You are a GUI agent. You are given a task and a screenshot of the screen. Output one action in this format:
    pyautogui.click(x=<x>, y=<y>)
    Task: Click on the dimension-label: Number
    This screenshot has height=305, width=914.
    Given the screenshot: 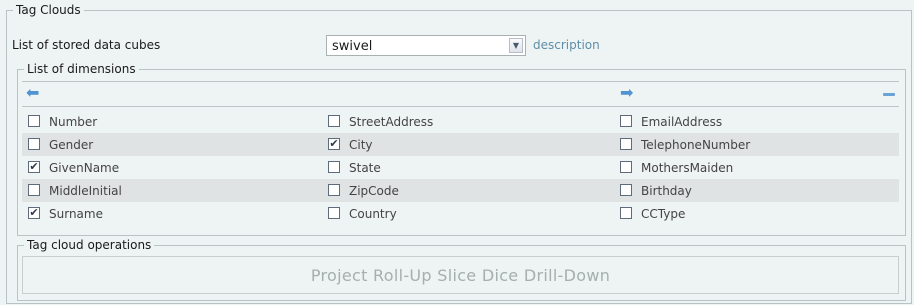 What is the action you would take?
    pyautogui.click(x=73, y=122)
    